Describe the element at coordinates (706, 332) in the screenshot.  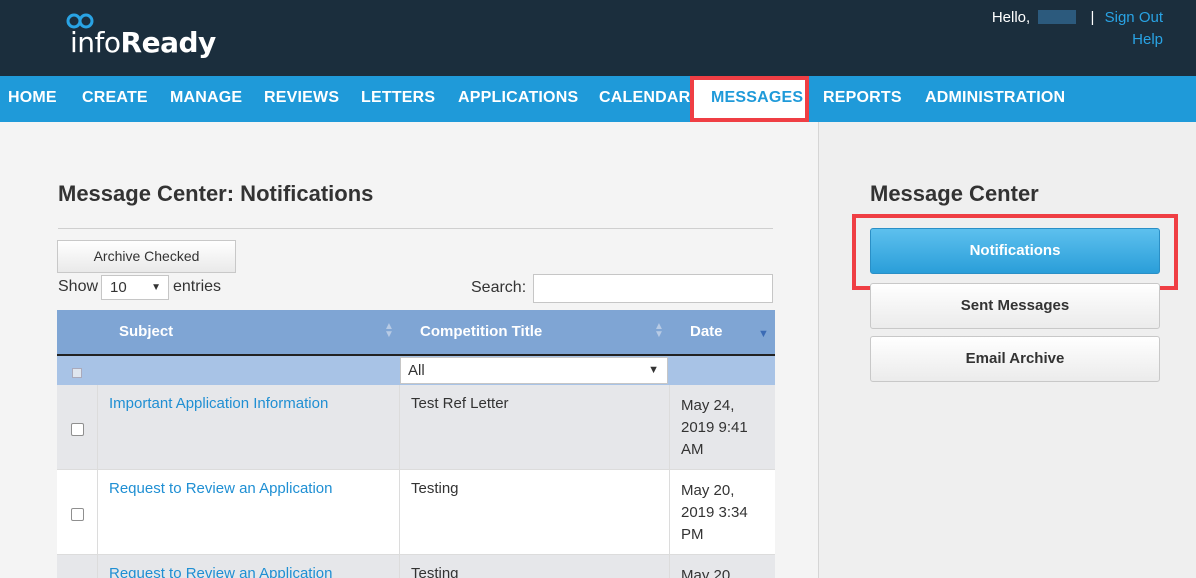
I see `column-header-date: Date` at that location.